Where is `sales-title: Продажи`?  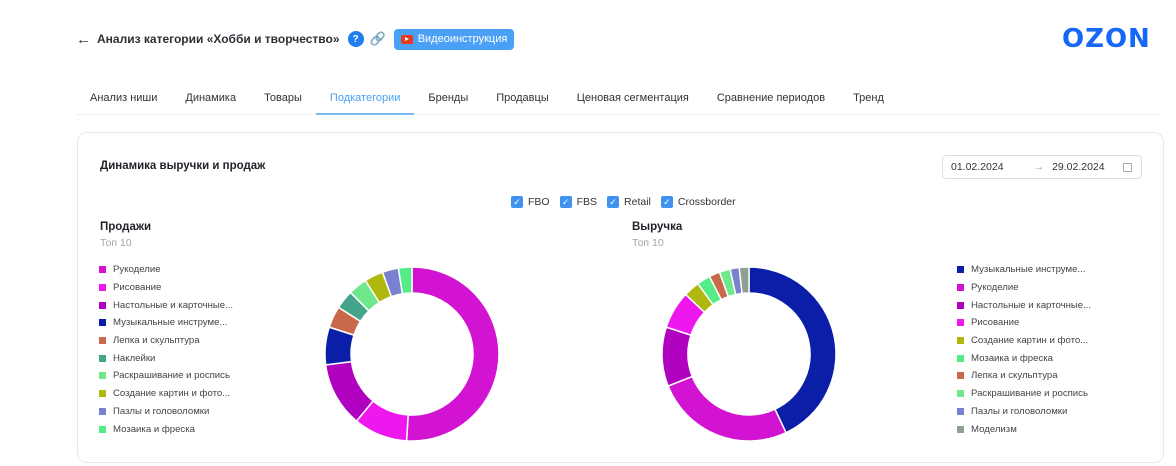 sales-title: Продажи is located at coordinates (126, 227).